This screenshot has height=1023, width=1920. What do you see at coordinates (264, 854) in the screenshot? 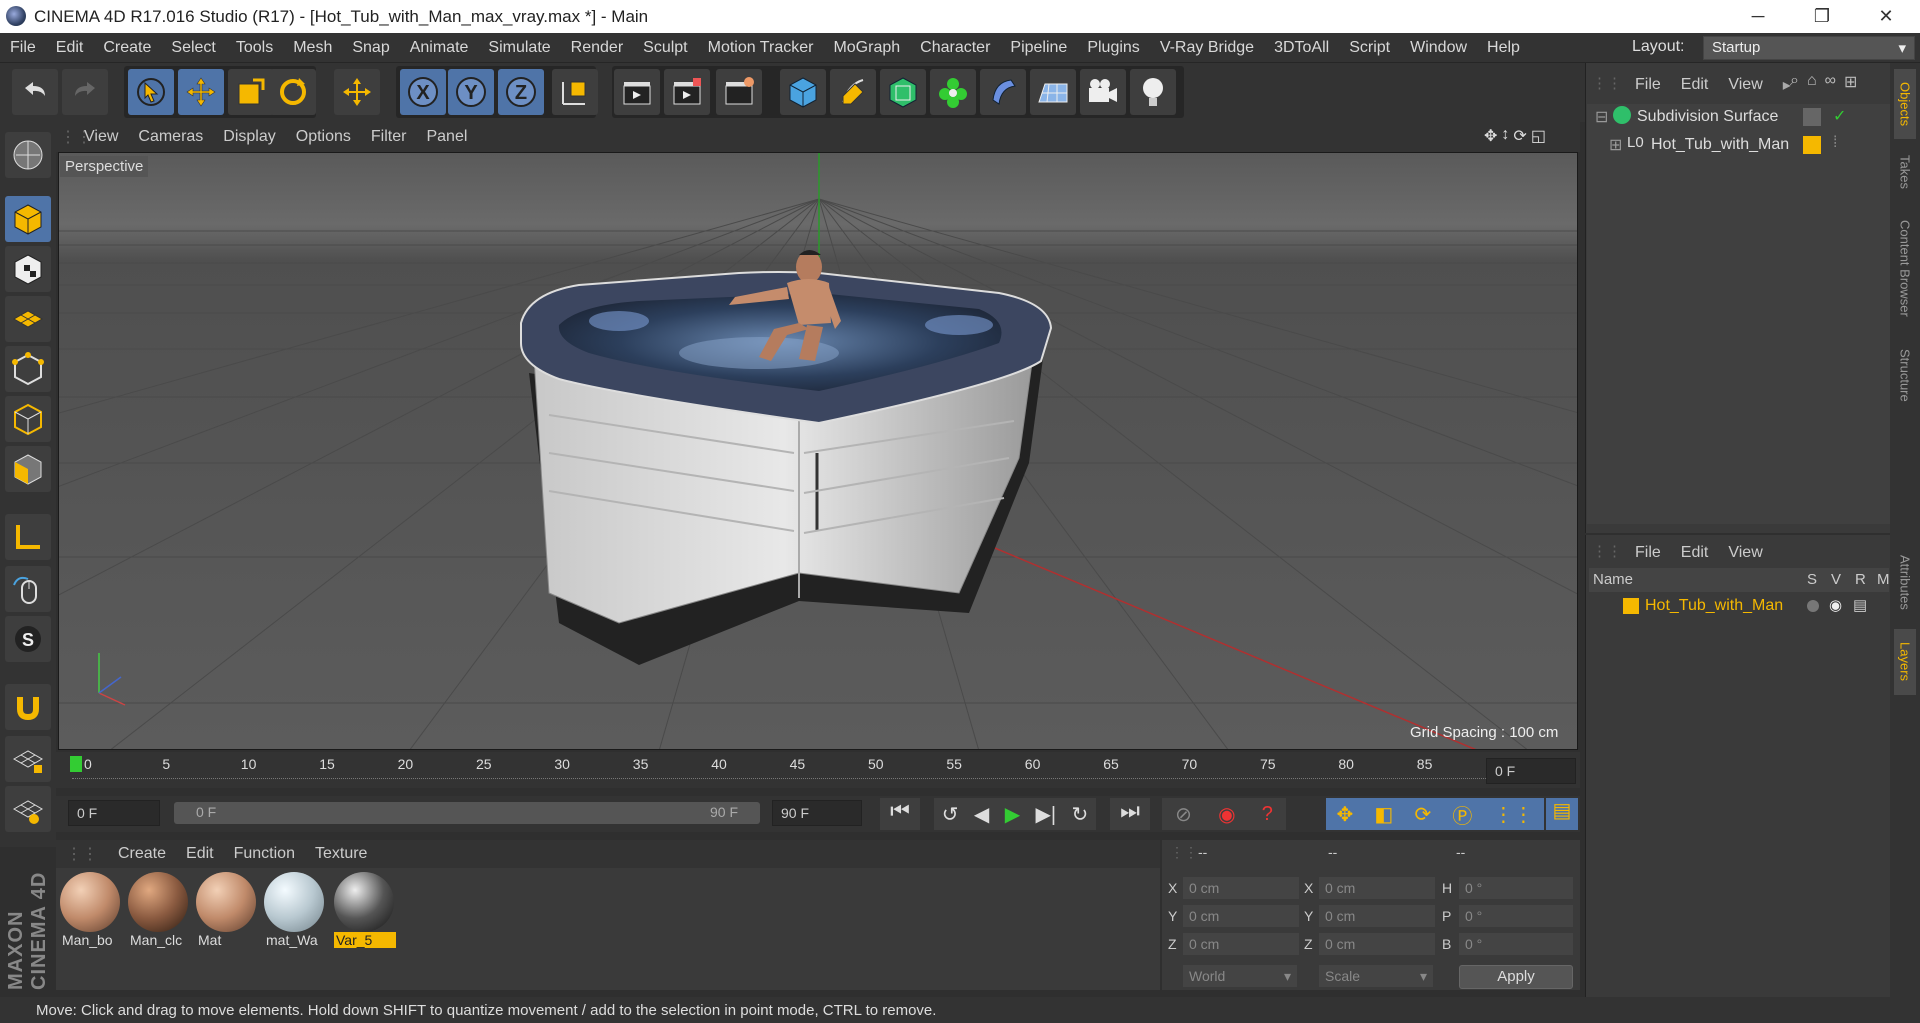
I see `material-menu-function: Function` at bounding box center [264, 854].